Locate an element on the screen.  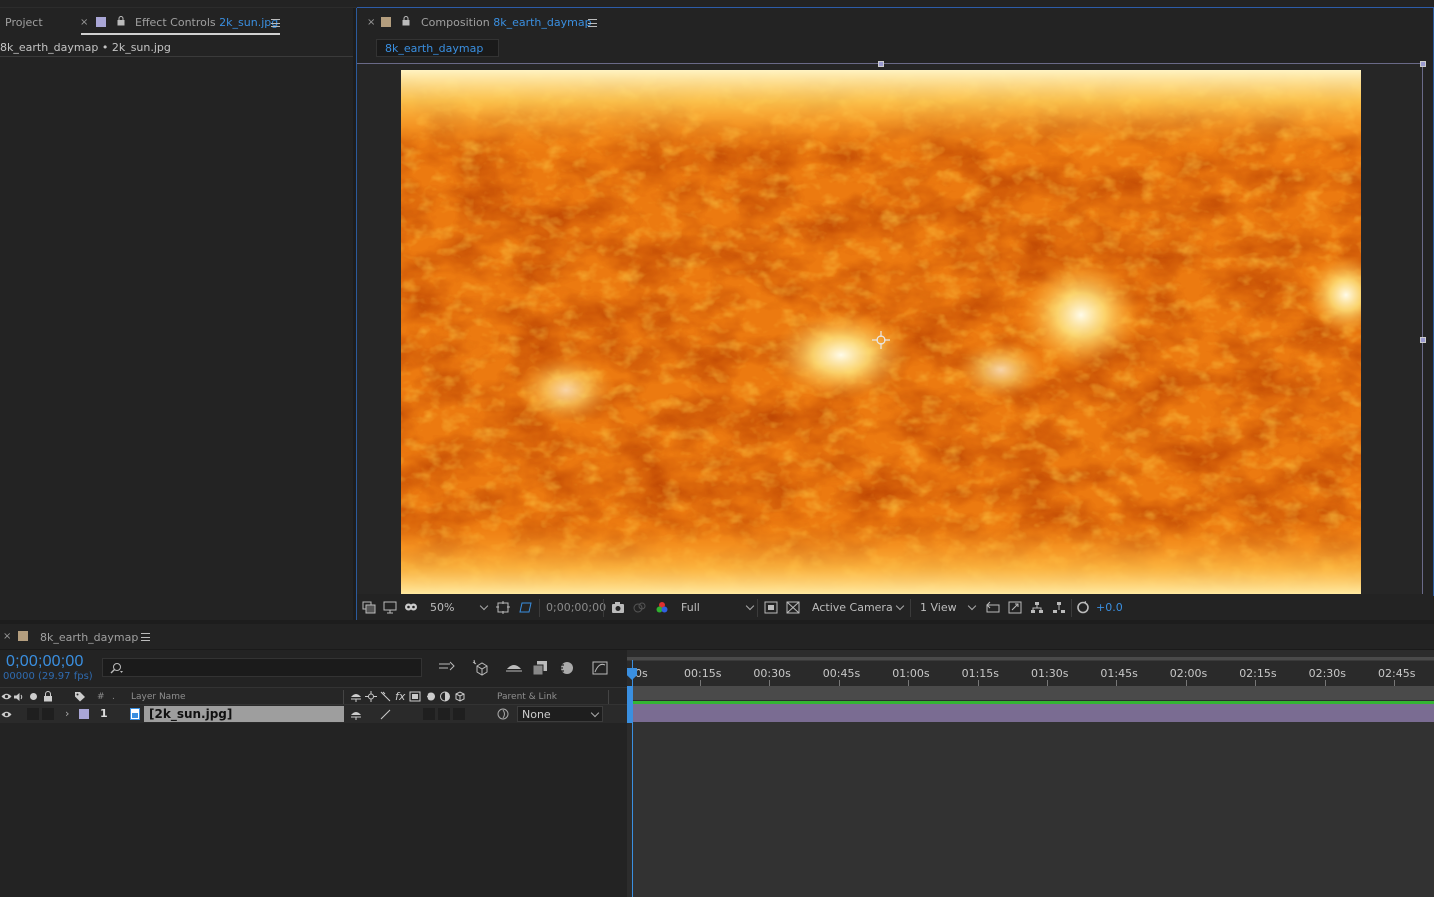
motion-blur-icon is located at coordinates (566, 668).